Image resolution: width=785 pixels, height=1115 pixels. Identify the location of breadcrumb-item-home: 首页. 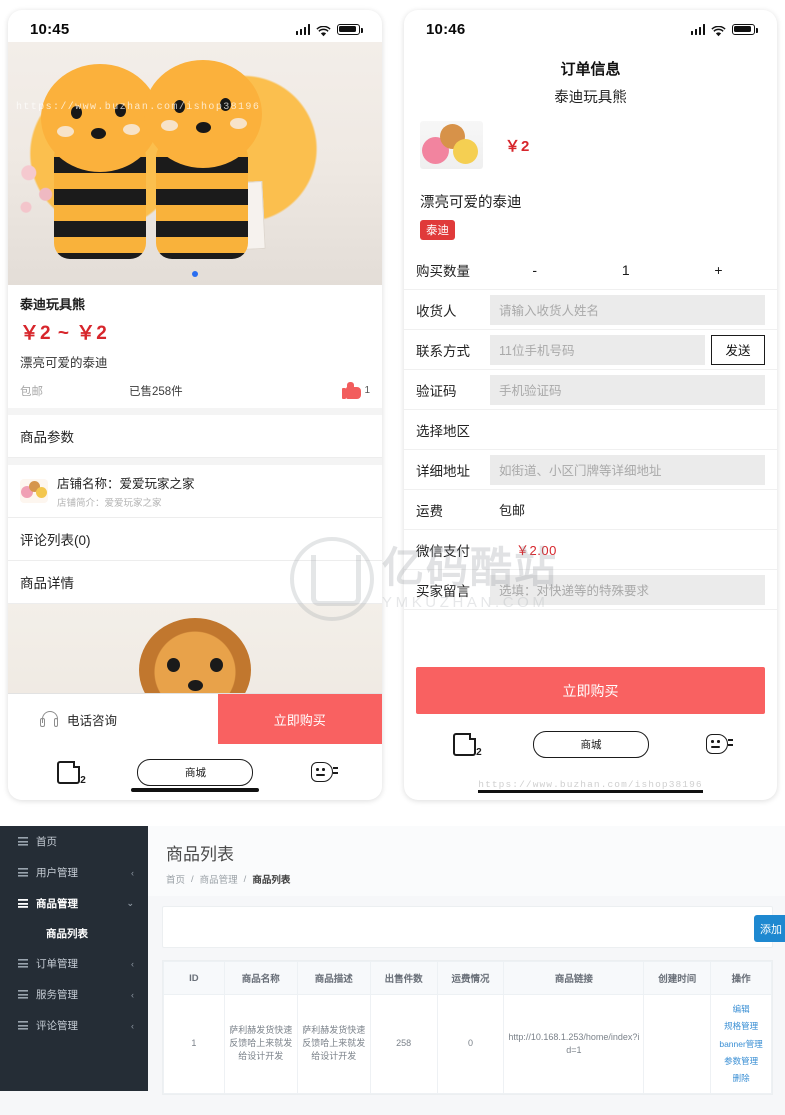
(175, 879).